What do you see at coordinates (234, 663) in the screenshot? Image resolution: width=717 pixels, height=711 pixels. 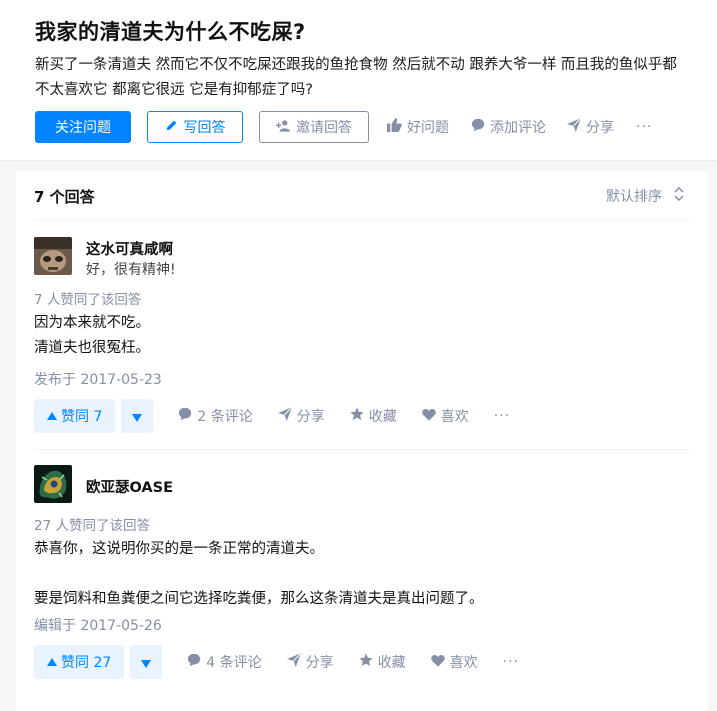 I see `comments-label: 4 条评论` at bounding box center [234, 663].